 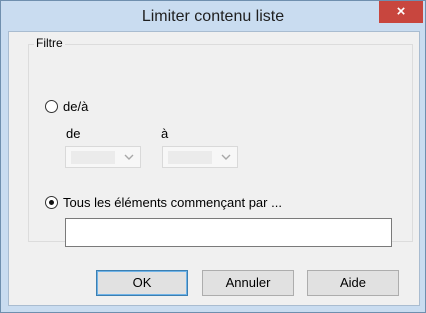 What do you see at coordinates (228, 232) in the screenshot?
I see `prefix-text-input` at bounding box center [228, 232].